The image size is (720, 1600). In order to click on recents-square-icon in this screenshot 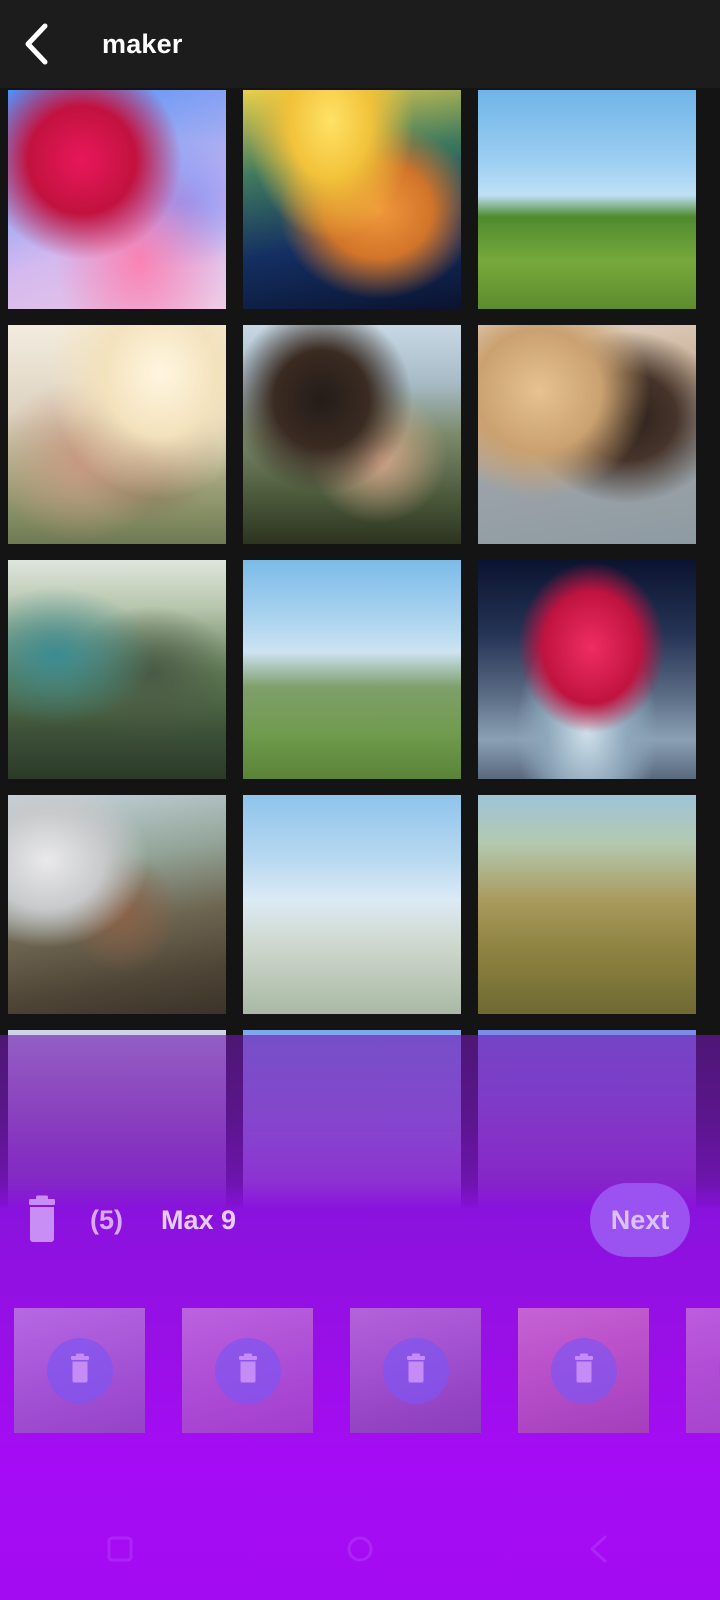, I will do `click(120, 1551)`.